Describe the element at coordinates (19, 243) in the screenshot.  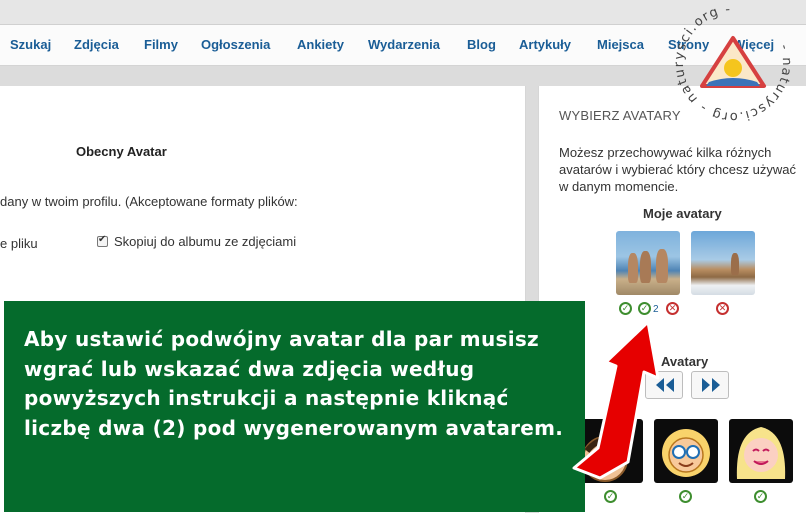
I see `file-label: e pliku` at that location.